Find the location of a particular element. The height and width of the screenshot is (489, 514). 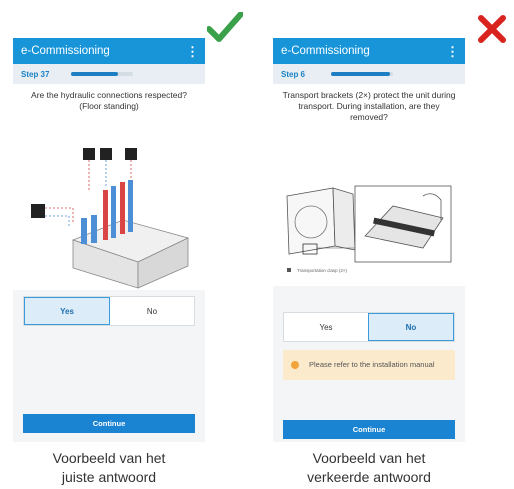

hydraulic-illustration is located at coordinates (109, 205).